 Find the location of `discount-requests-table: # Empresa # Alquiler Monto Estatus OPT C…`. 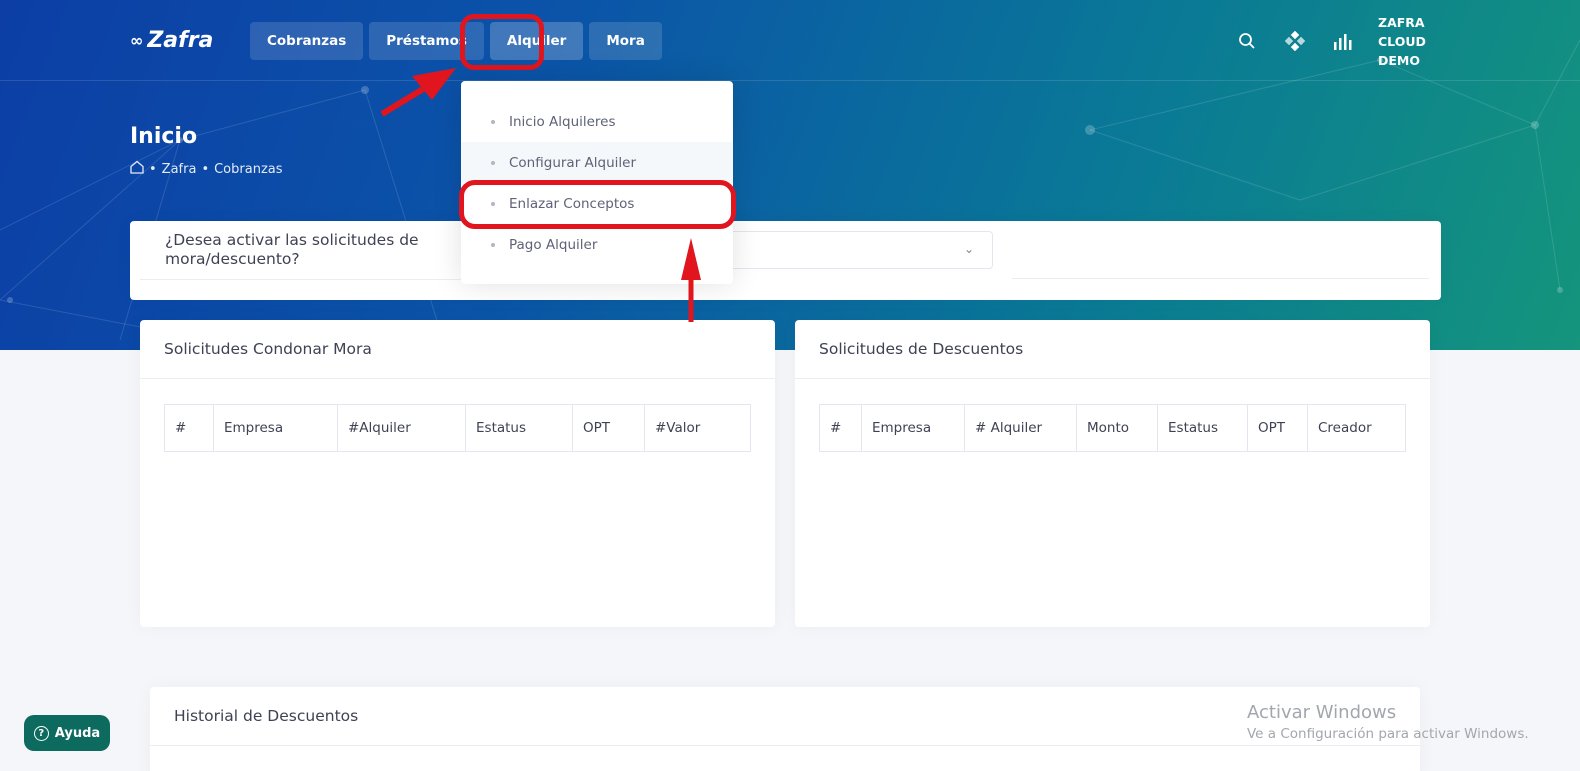

discount-requests-table: # Empresa # Alquiler Monto Estatus OPT C… is located at coordinates (1112, 428).